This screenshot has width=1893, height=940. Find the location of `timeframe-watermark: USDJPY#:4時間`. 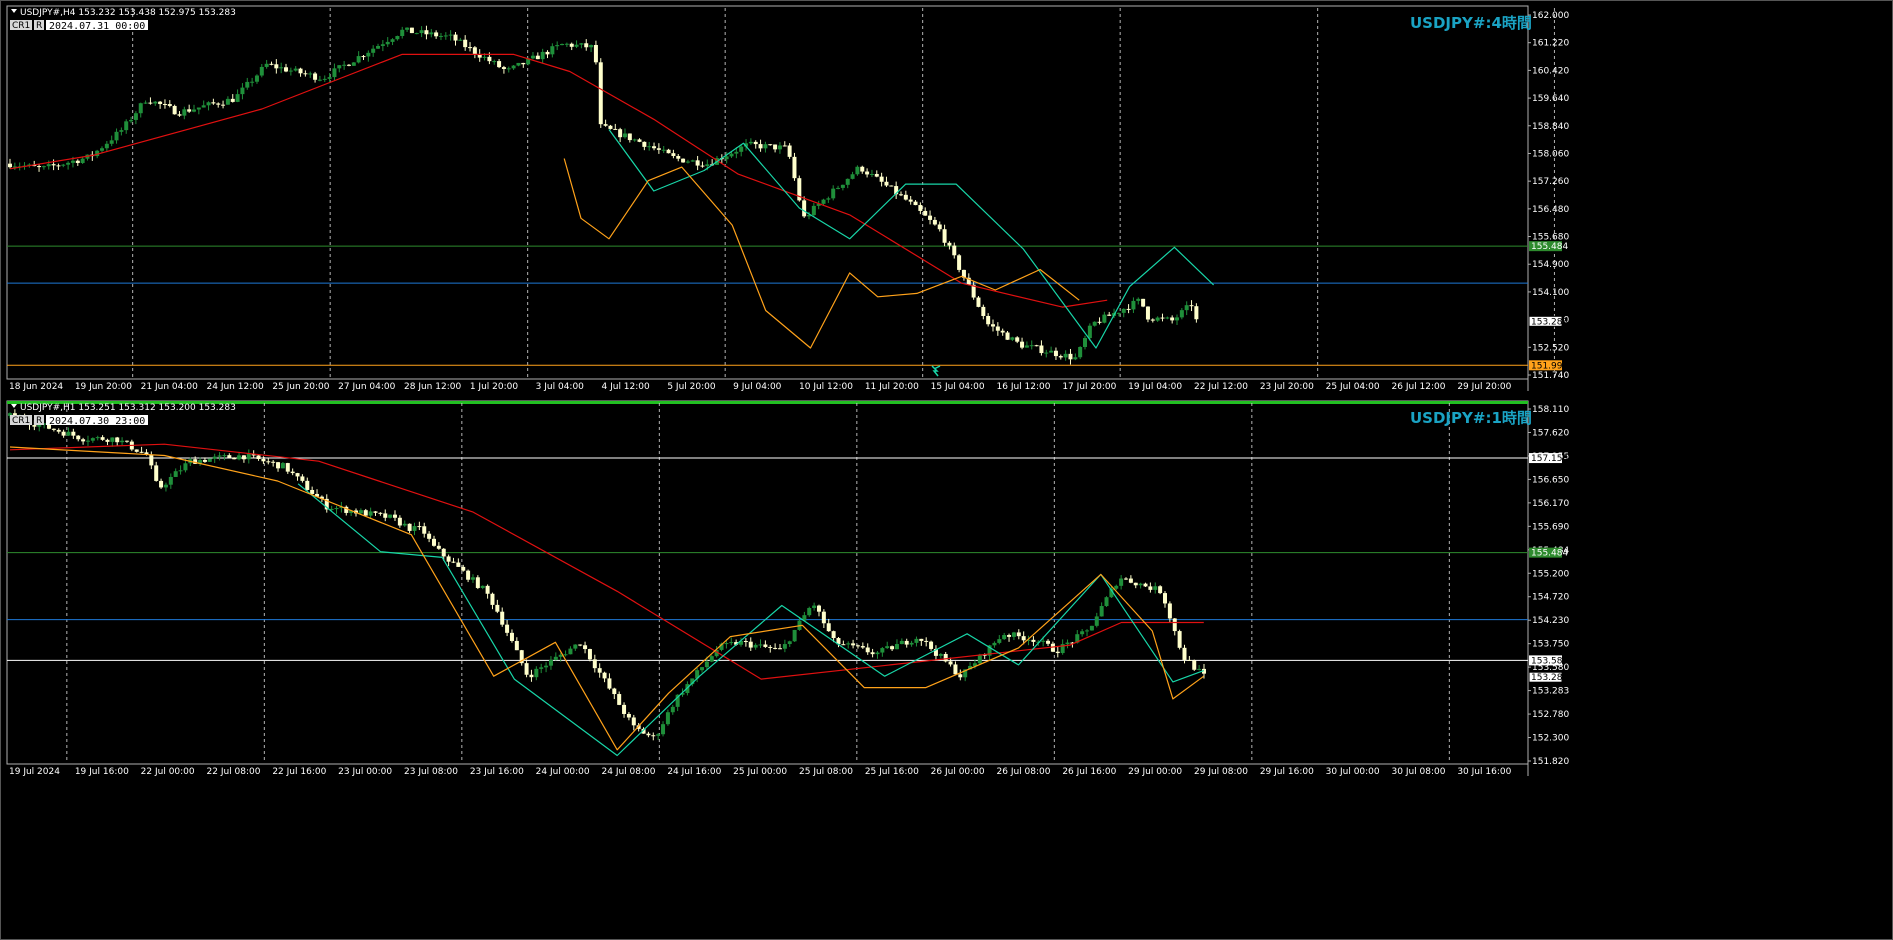

timeframe-watermark: USDJPY#:4時間 is located at coordinates (1471, 23).